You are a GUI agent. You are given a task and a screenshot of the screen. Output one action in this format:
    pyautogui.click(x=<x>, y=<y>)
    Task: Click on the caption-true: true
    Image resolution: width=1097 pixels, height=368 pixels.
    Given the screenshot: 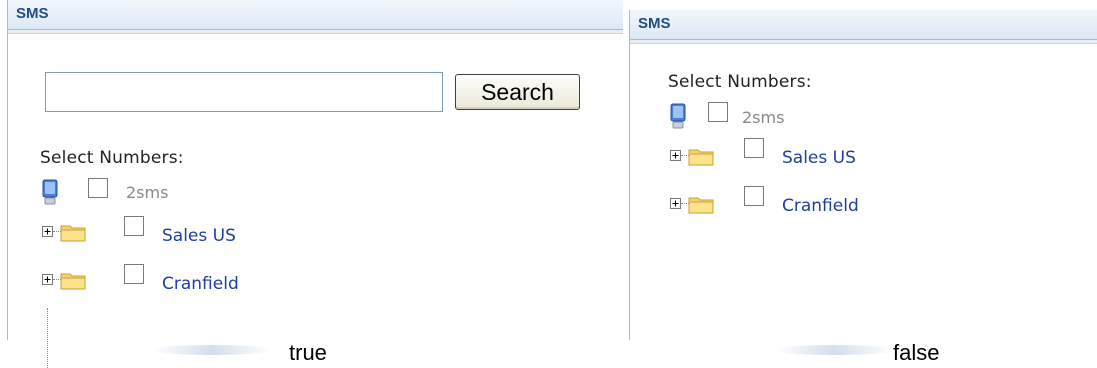 What is the action you would take?
    pyautogui.click(x=308, y=352)
    